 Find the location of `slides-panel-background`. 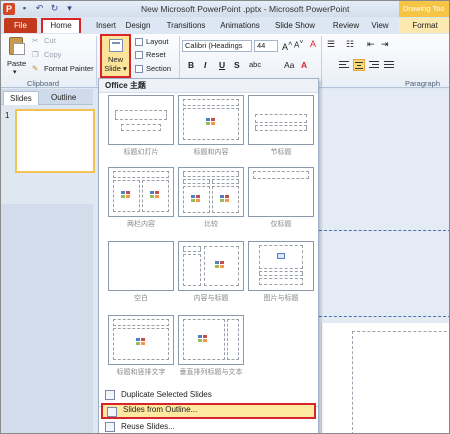

slides-panel-background is located at coordinates (47, 318).